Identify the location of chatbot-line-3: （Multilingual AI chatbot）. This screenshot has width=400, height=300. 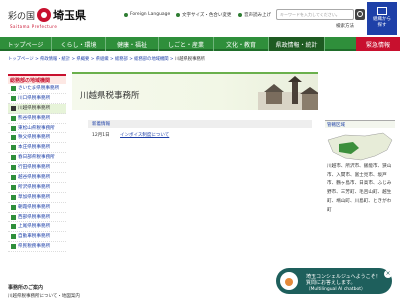
(336, 289).